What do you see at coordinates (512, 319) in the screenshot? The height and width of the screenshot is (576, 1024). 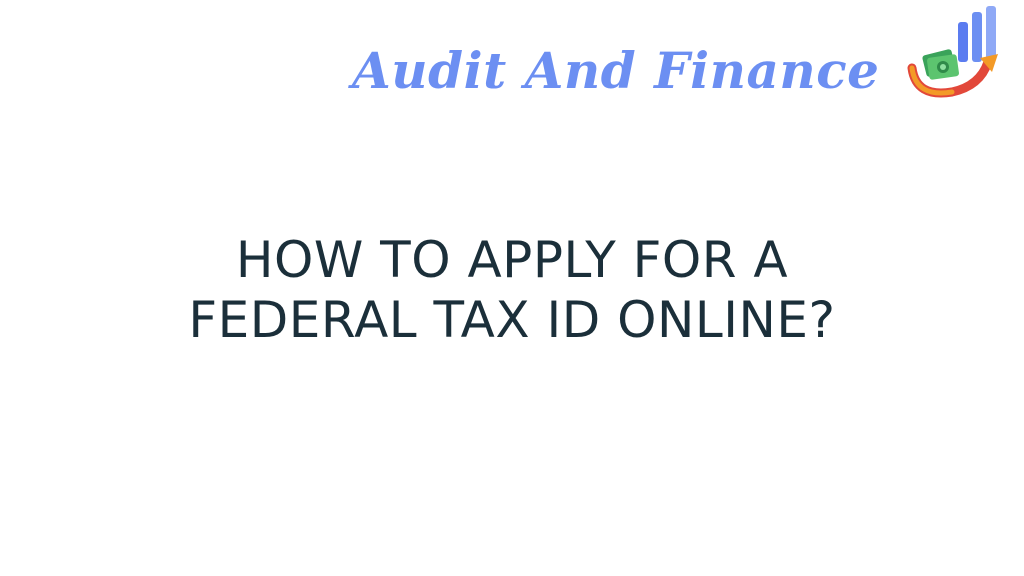 I see `page-title-line-2: FEDERAL TAX ID ONLINE?` at bounding box center [512, 319].